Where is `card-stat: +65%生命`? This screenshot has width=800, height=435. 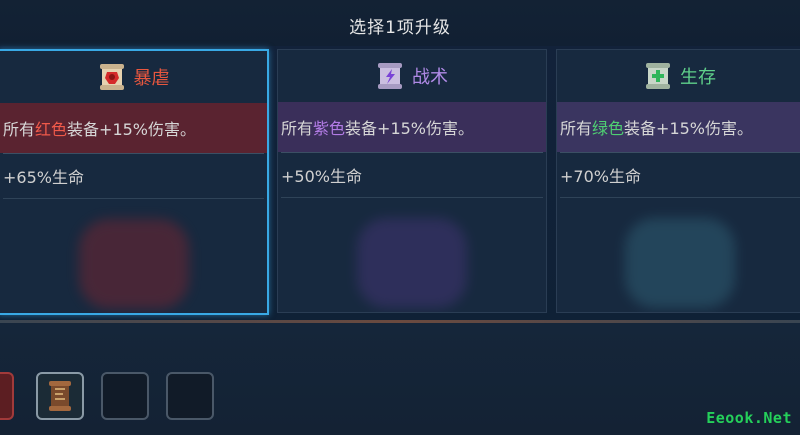 card-stat: +65%生命 is located at coordinates (43, 177).